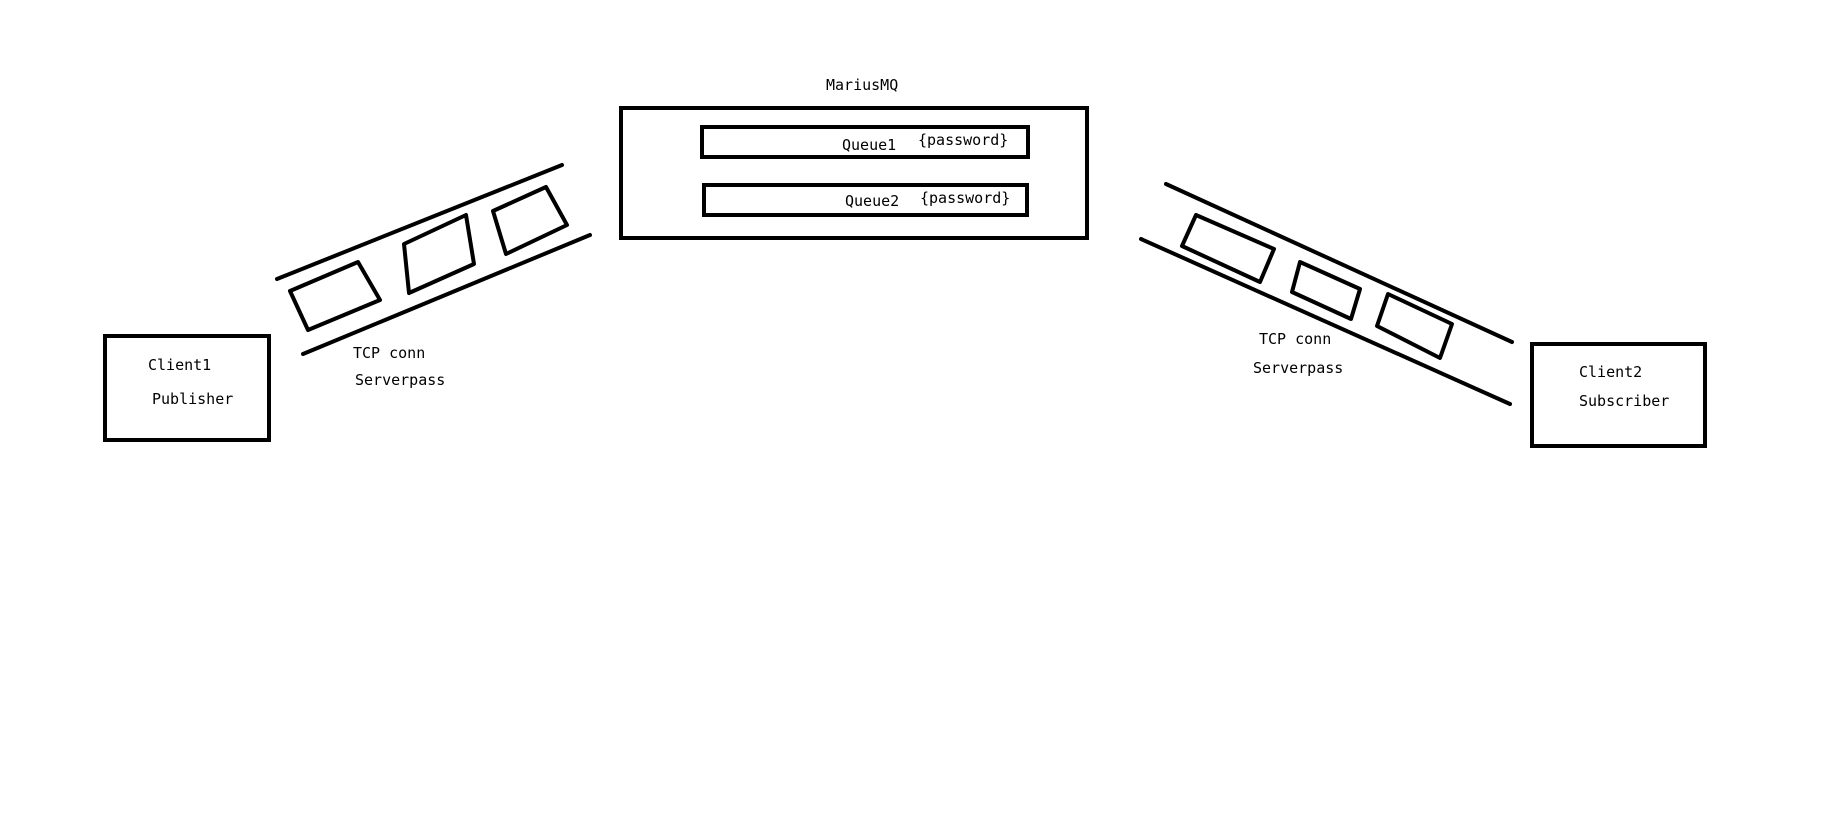 The height and width of the screenshot is (815, 1822). What do you see at coordinates (1298, 368) in the screenshot?
I see `connection-right-auth: Serverpass` at bounding box center [1298, 368].